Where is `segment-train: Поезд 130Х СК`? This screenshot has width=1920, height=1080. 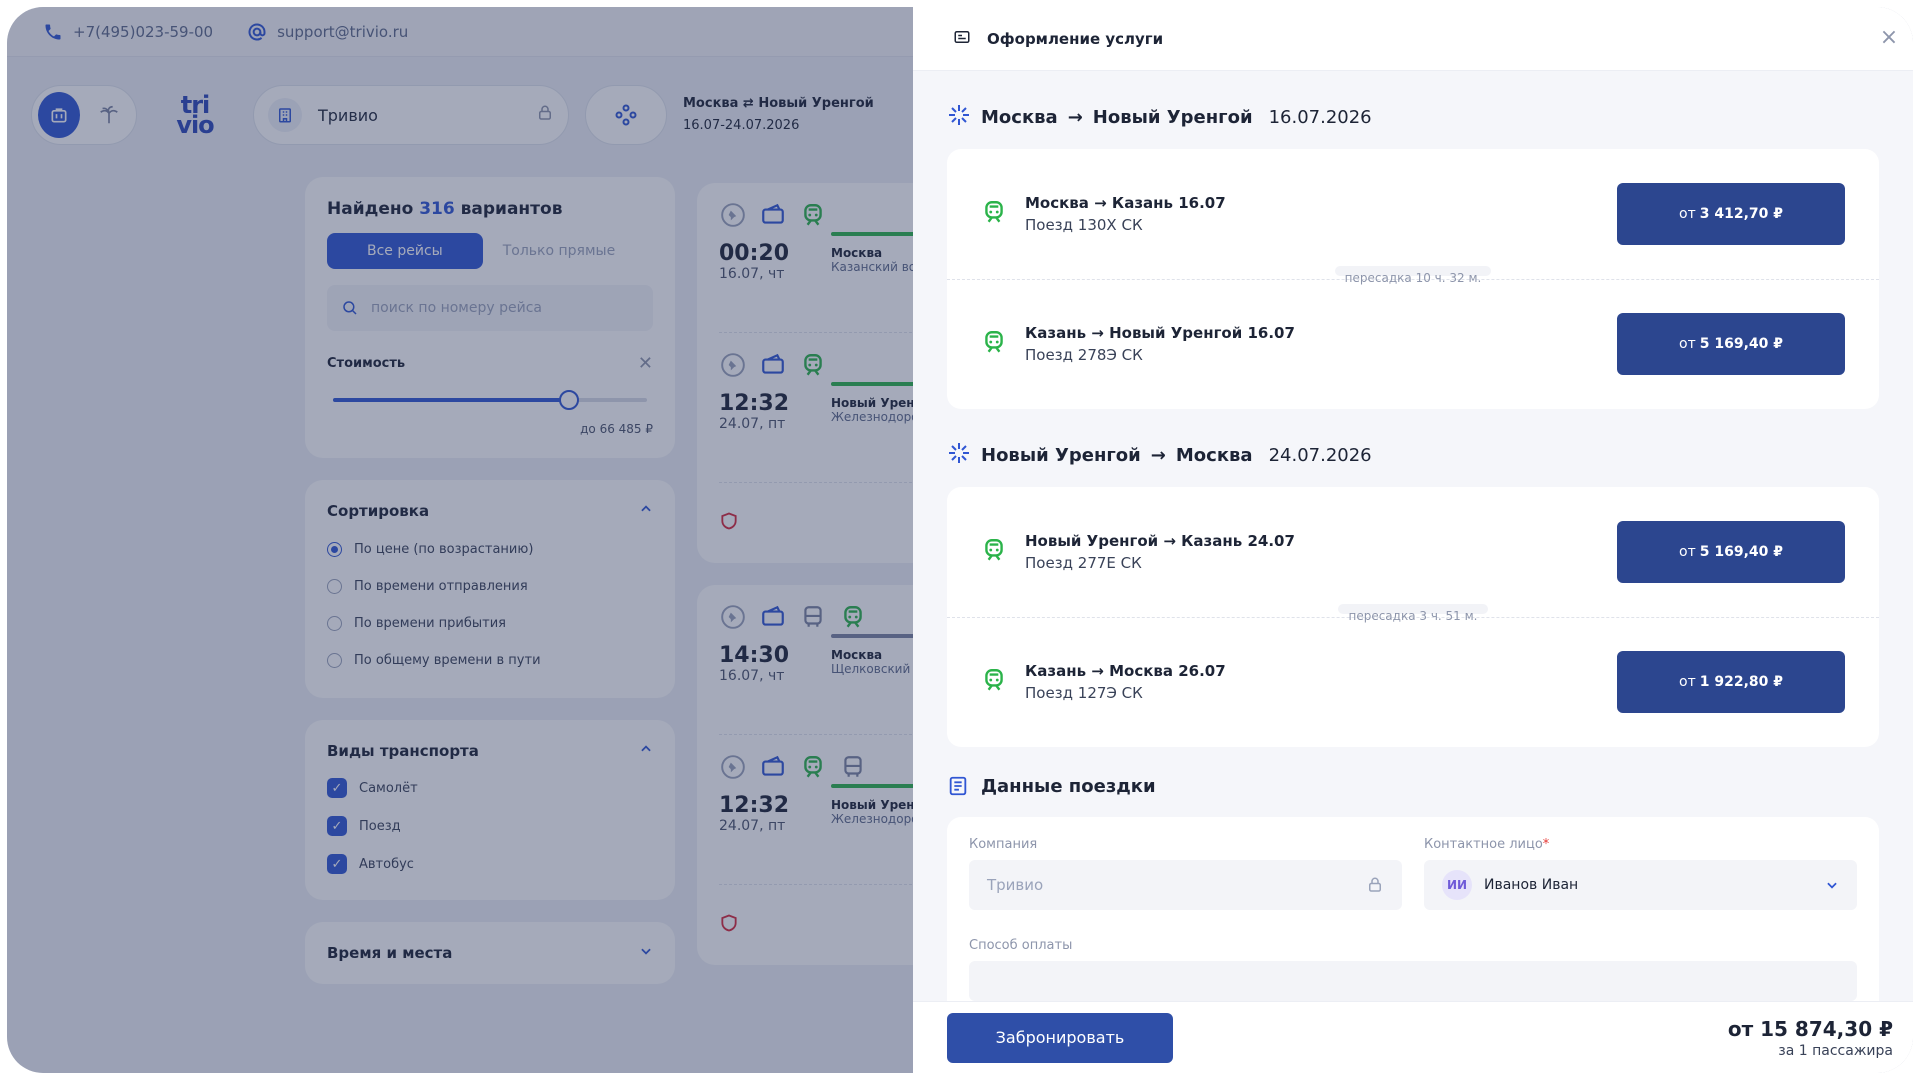
segment-train: Поезд 130Х СК is located at coordinates (1084, 225).